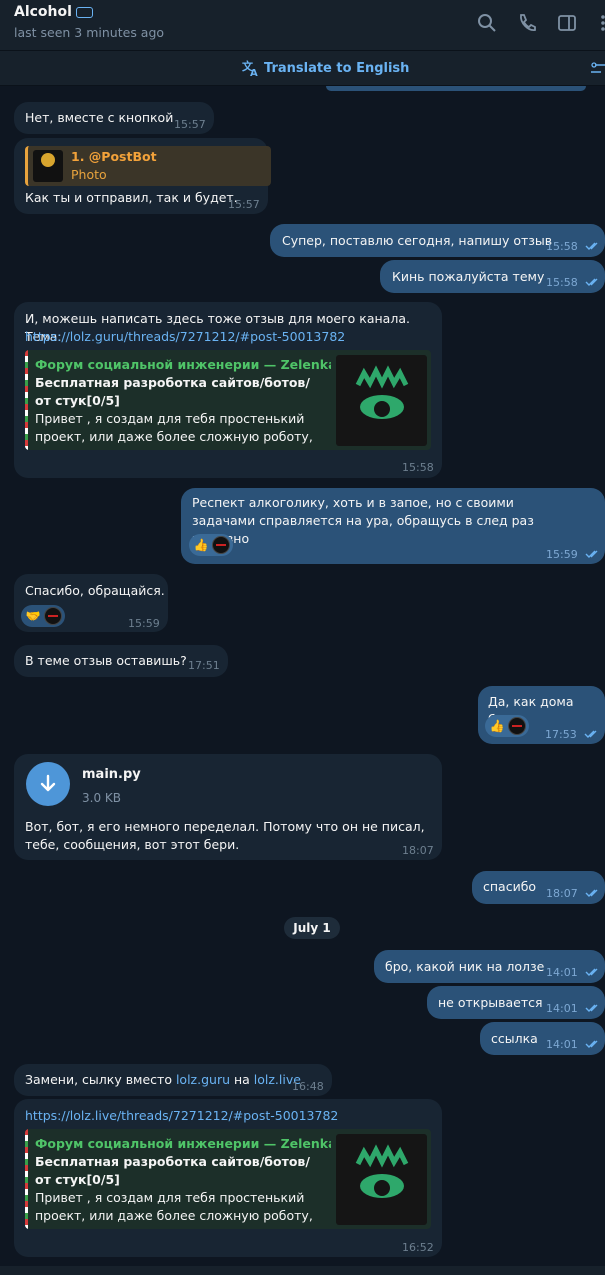 The image size is (605, 1275). Describe the element at coordinates (567, 23) in the screenshot. I see `sidebar-icon` at that location.